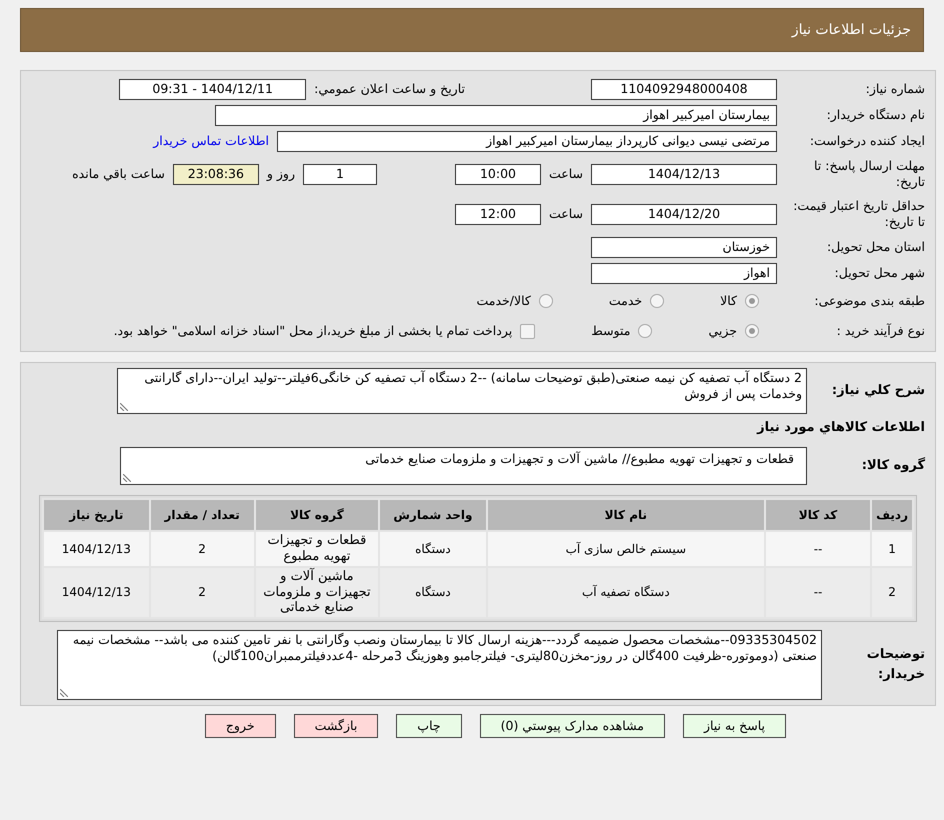 Image resolution: width=944 pixels, height=820 pixels. Describe the element at coordinates (339, 174) in the screenshot. I see `remaining-days-field: 1` at that location.